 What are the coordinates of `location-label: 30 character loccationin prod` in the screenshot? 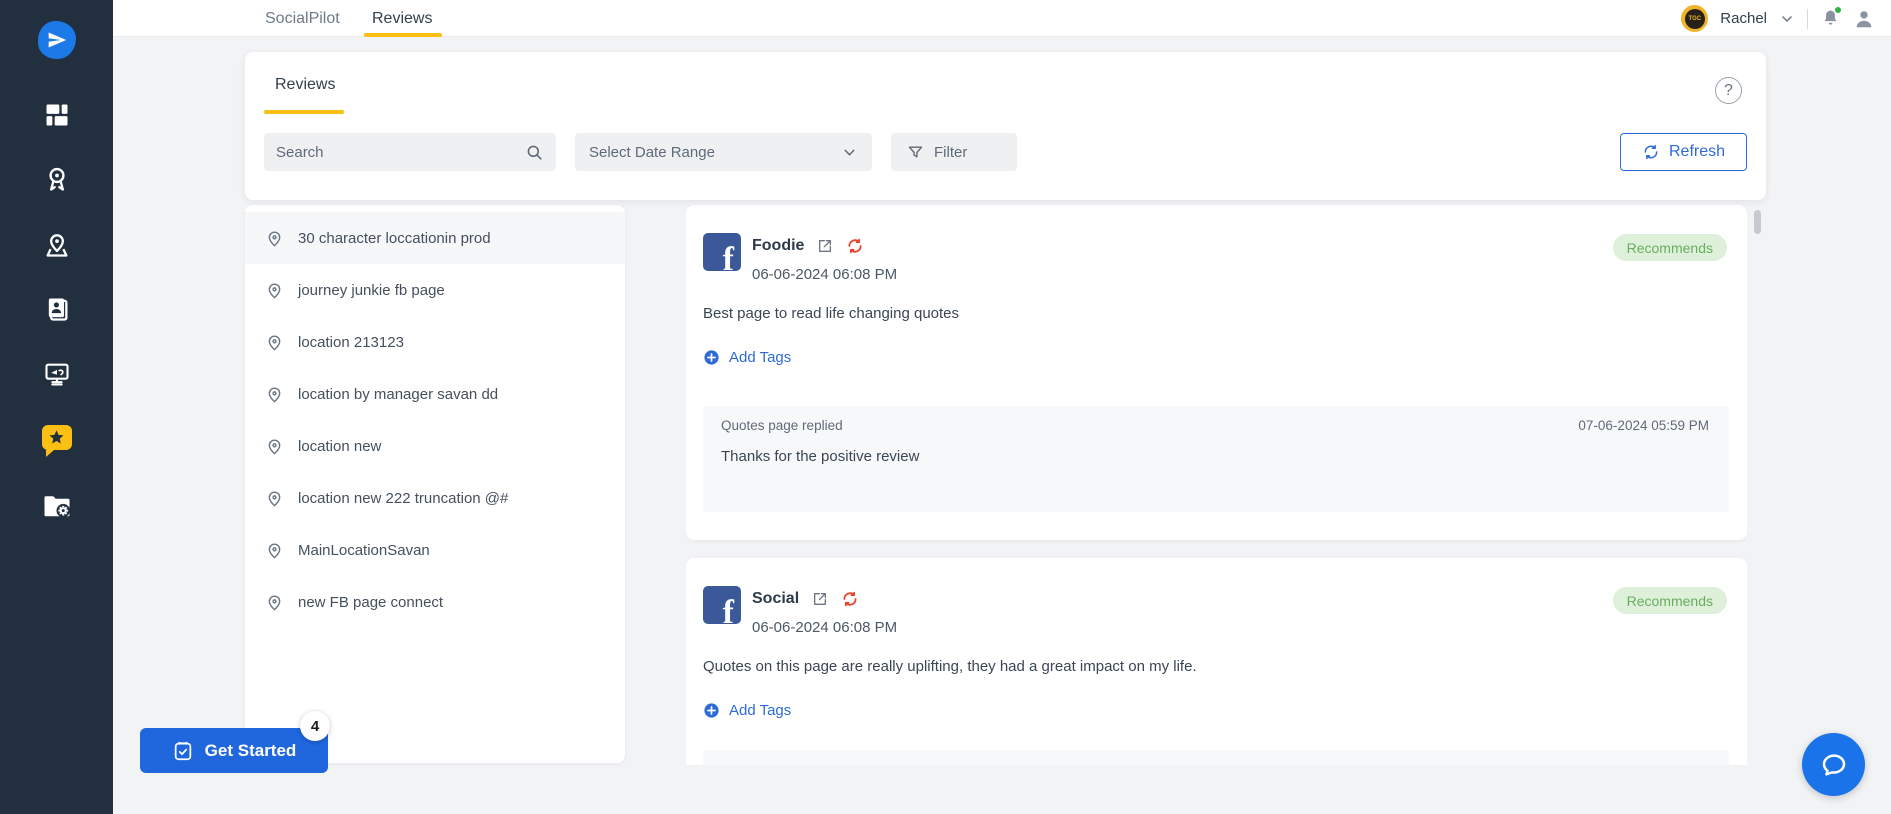 It's located at (394, 238).